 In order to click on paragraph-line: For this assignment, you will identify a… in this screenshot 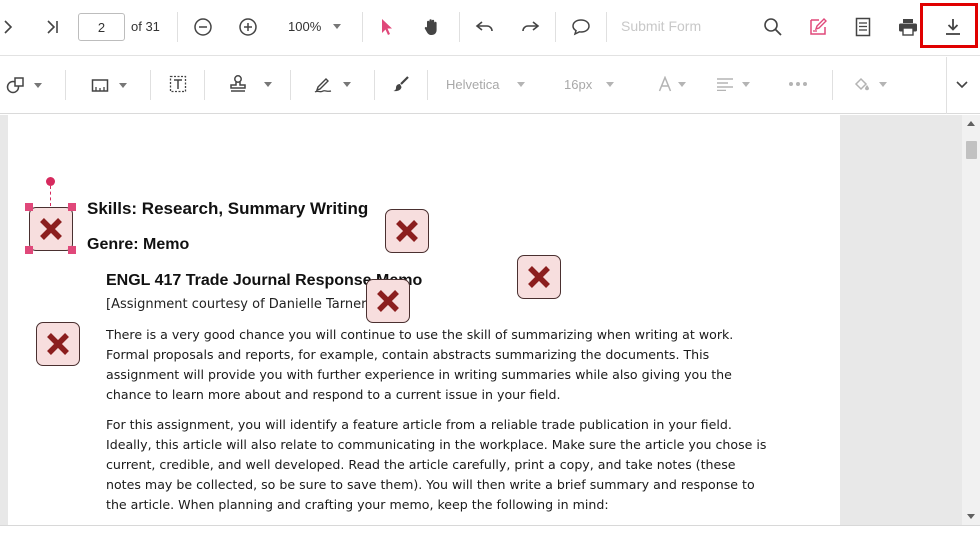, I will do `click(419, 424)`.